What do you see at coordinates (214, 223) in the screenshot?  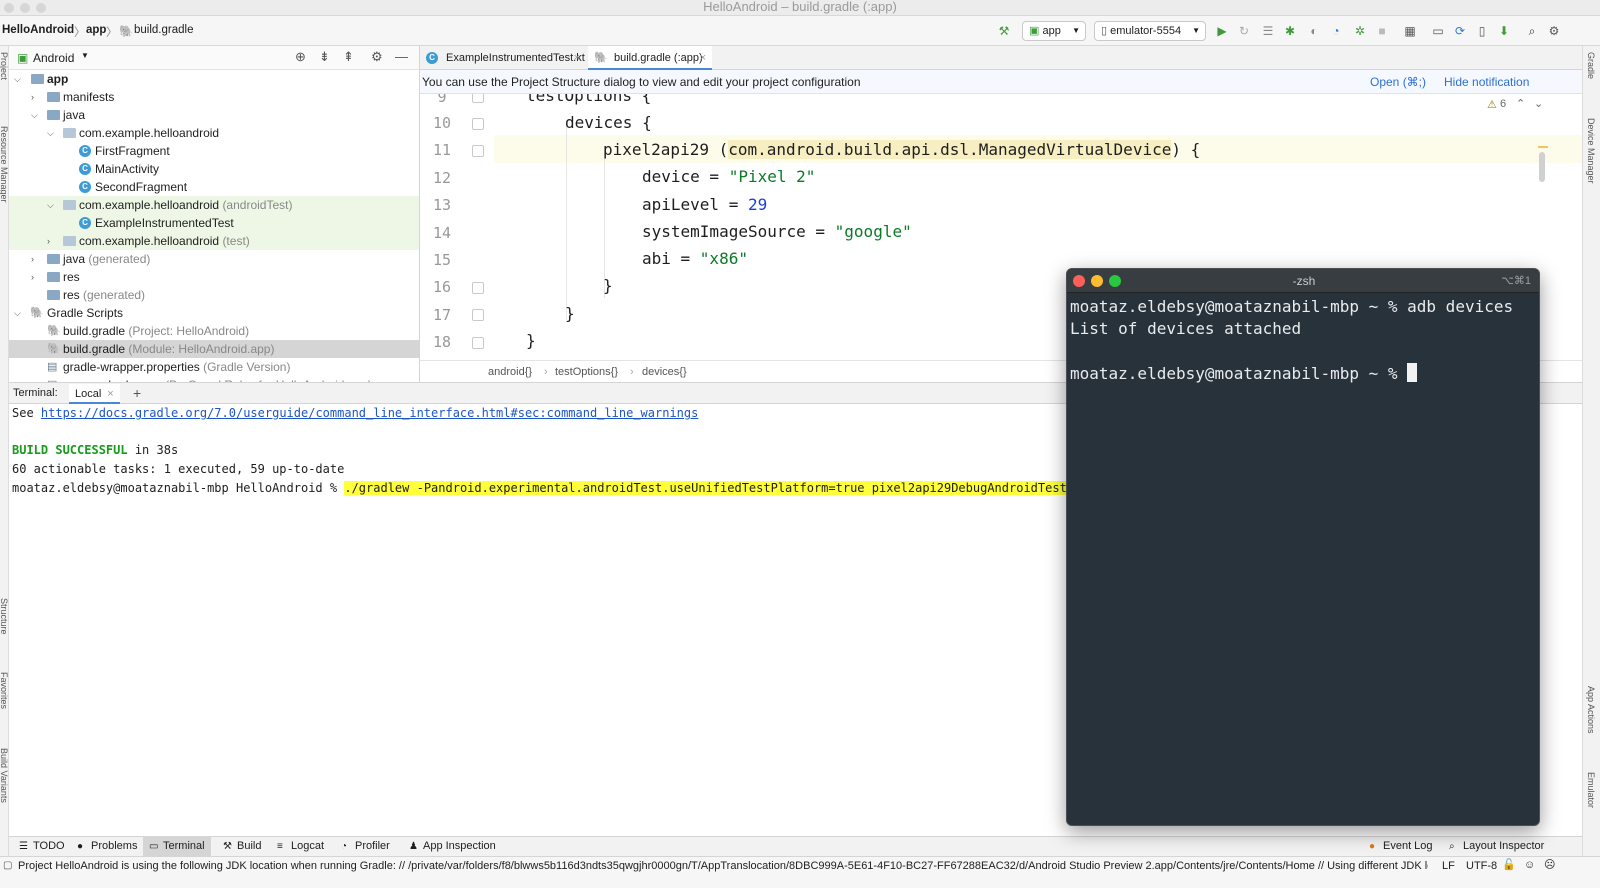 I see `tree-item-example-instrumented-test: C ExampleInstrumentedTest` at bounding box center [214, 223].